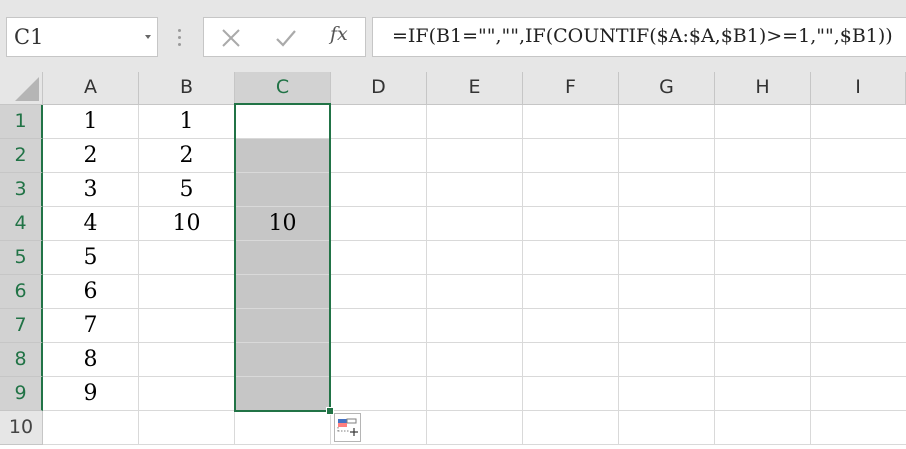 The image size is (906, 449). What do you see at coordinates (82, 37) in the screenshot?
I see `name-box: C1` at bounding box center [82, 37].